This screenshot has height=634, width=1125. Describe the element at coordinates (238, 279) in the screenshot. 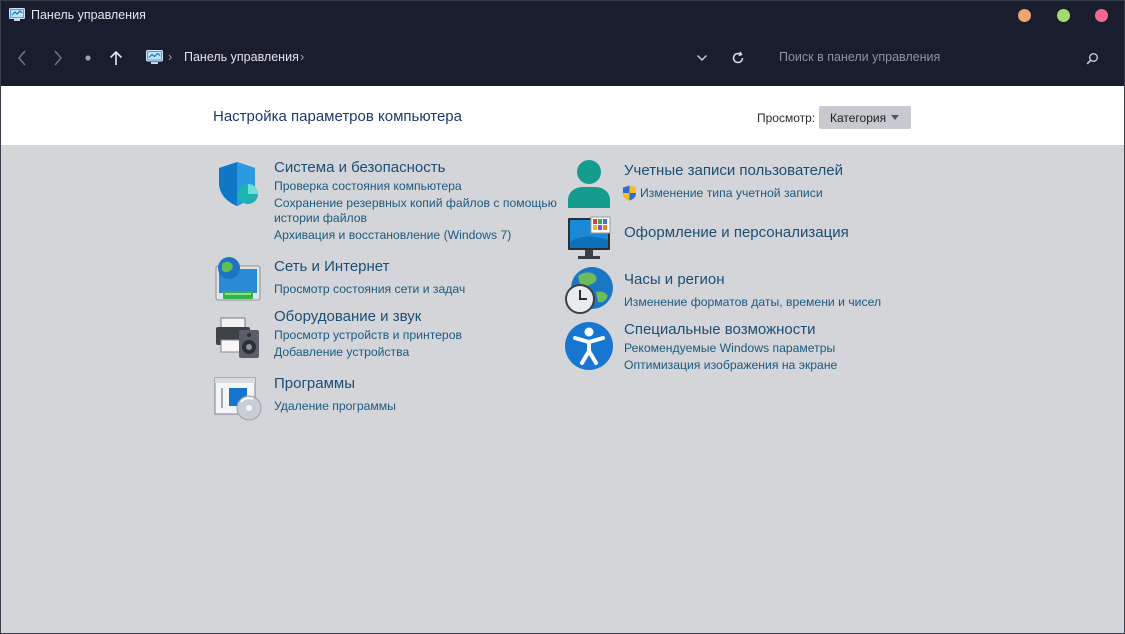

I see `network-globe-icon` at that location.